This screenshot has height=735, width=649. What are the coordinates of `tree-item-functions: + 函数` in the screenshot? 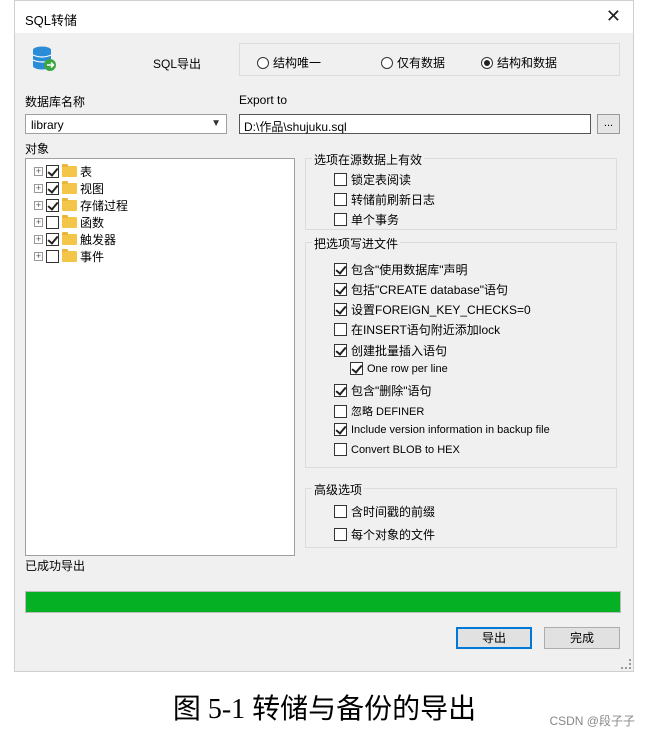 It's located at (69, 222).